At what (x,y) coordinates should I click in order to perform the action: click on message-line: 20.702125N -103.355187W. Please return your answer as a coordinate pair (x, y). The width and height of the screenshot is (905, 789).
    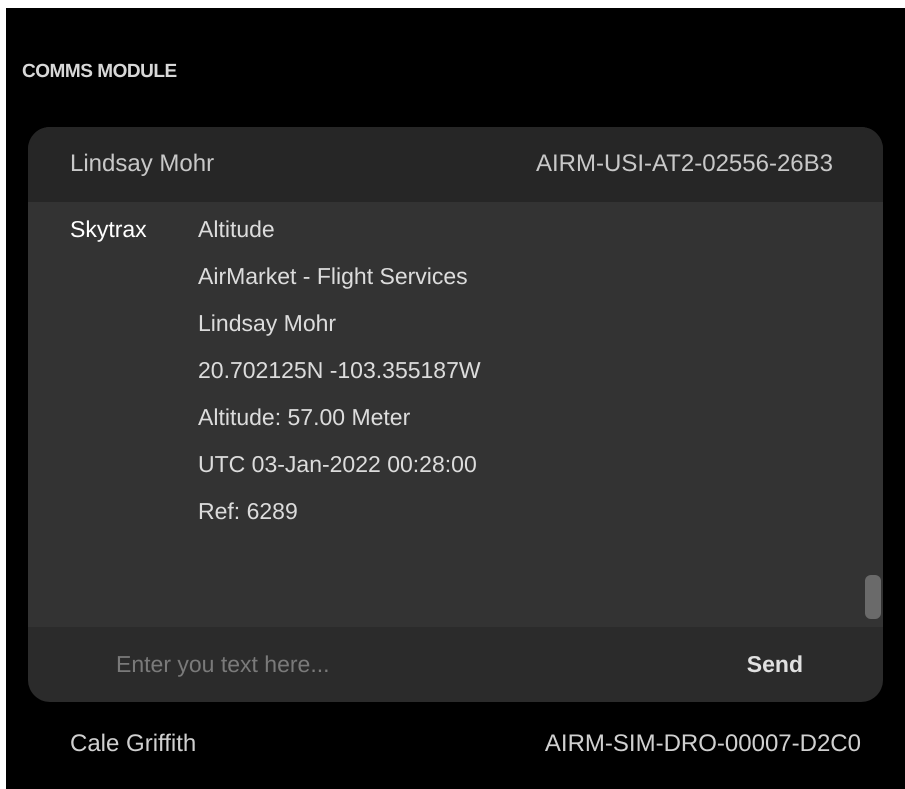
    Looking at the image, I should click on (339, 370).